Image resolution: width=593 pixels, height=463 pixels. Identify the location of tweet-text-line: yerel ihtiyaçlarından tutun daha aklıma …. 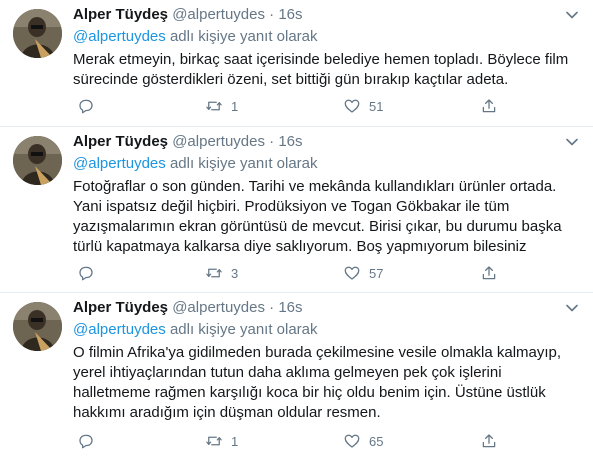
(287, 372).